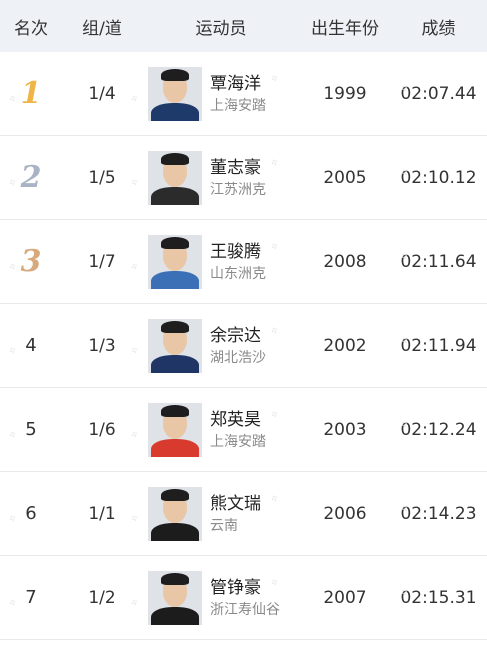 The image size is (487, 654). What do you see at coordinates (438, 597) in the screenshot?
I see `result-time-cell: 02:15.31` at bounding box center [438, 597].